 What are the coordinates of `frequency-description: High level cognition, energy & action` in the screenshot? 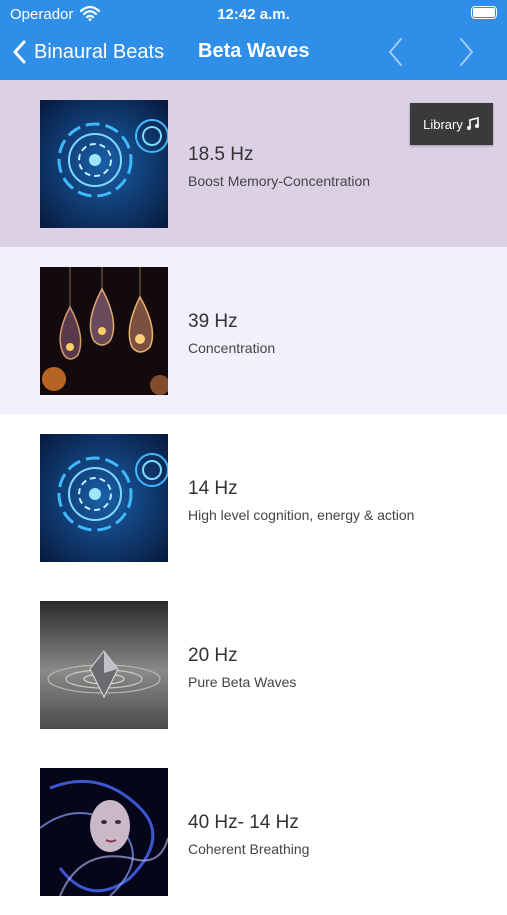 It's located at (301, 515).